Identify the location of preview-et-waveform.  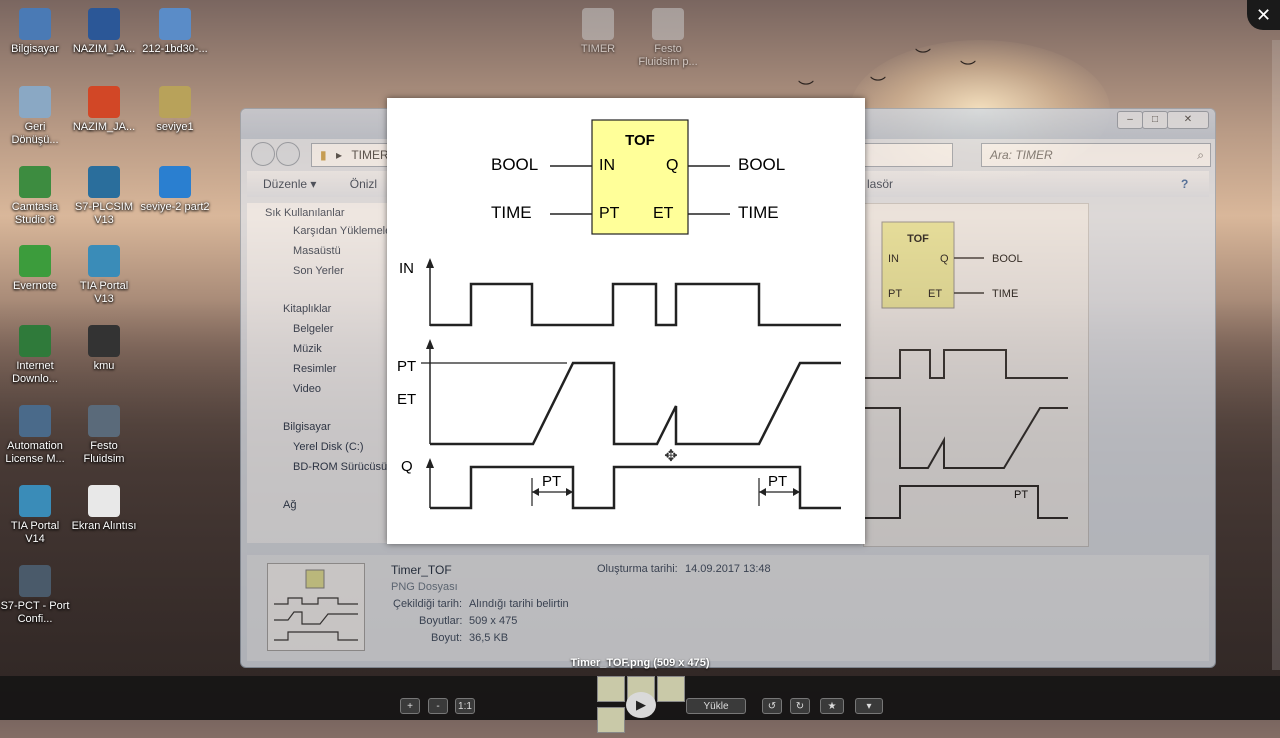
(966, 438).